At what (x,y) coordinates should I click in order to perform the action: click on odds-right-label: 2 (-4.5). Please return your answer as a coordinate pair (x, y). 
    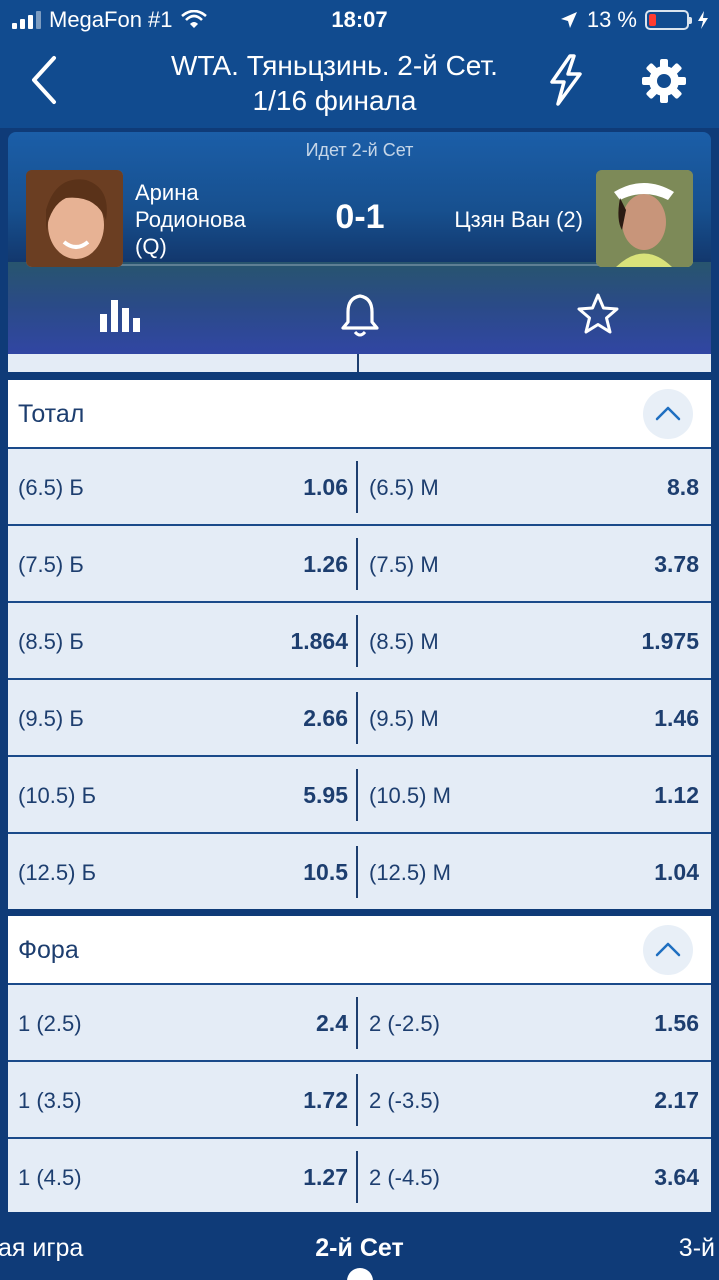
    Looking at the image, I should click on (404, 1178).